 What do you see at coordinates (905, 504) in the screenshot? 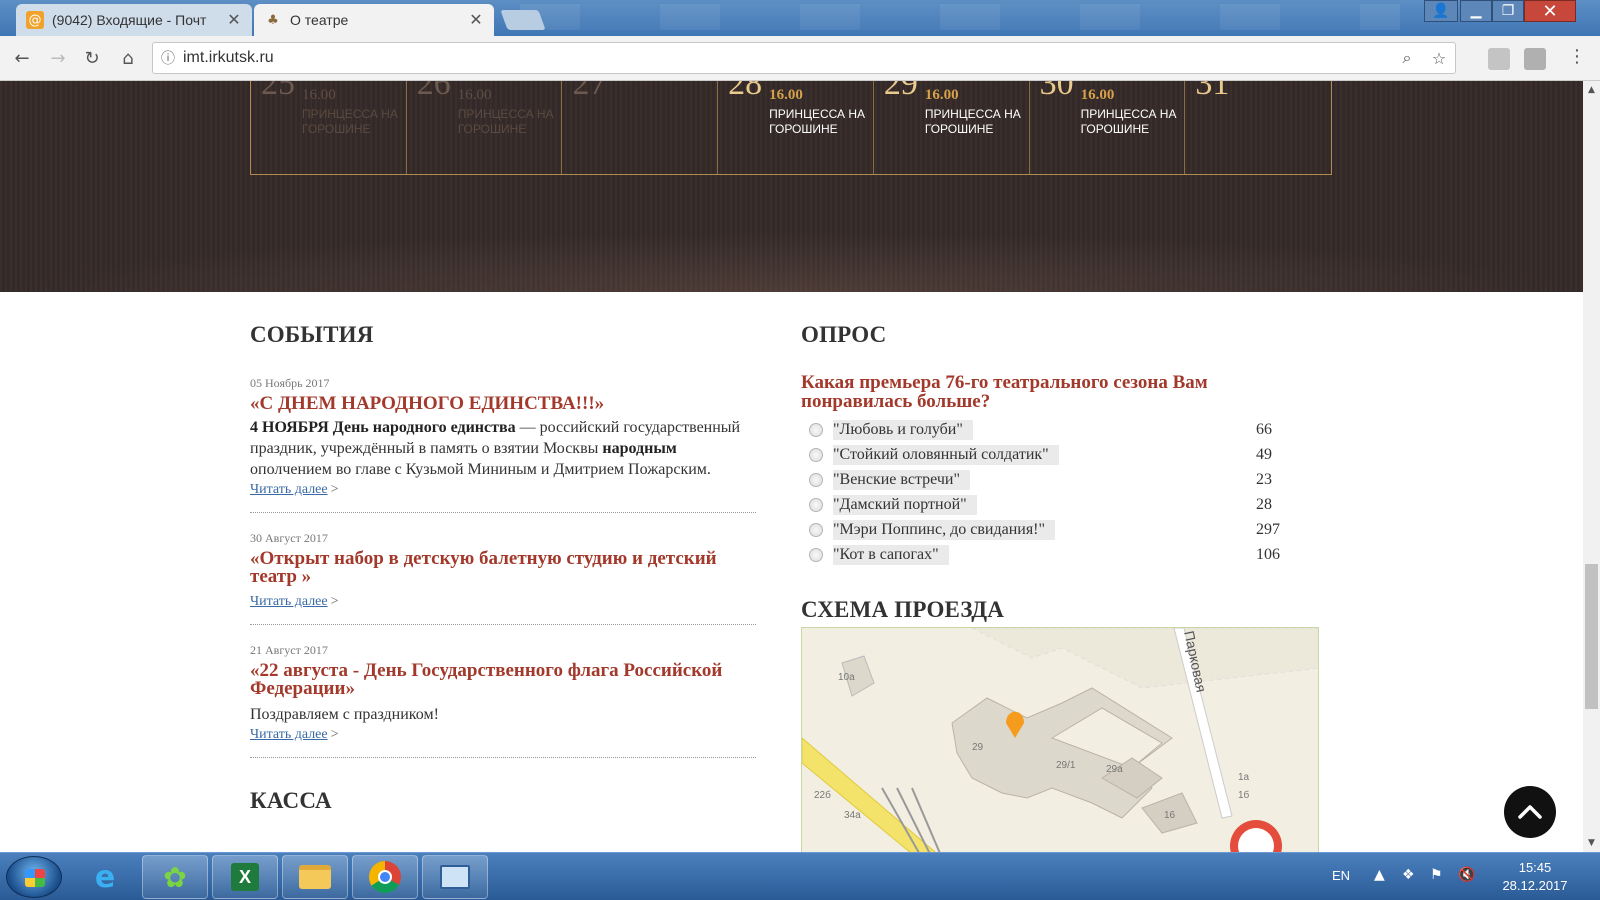
I see `poll-option-label: "Дамский портной"` at bounding box center [905, 504].